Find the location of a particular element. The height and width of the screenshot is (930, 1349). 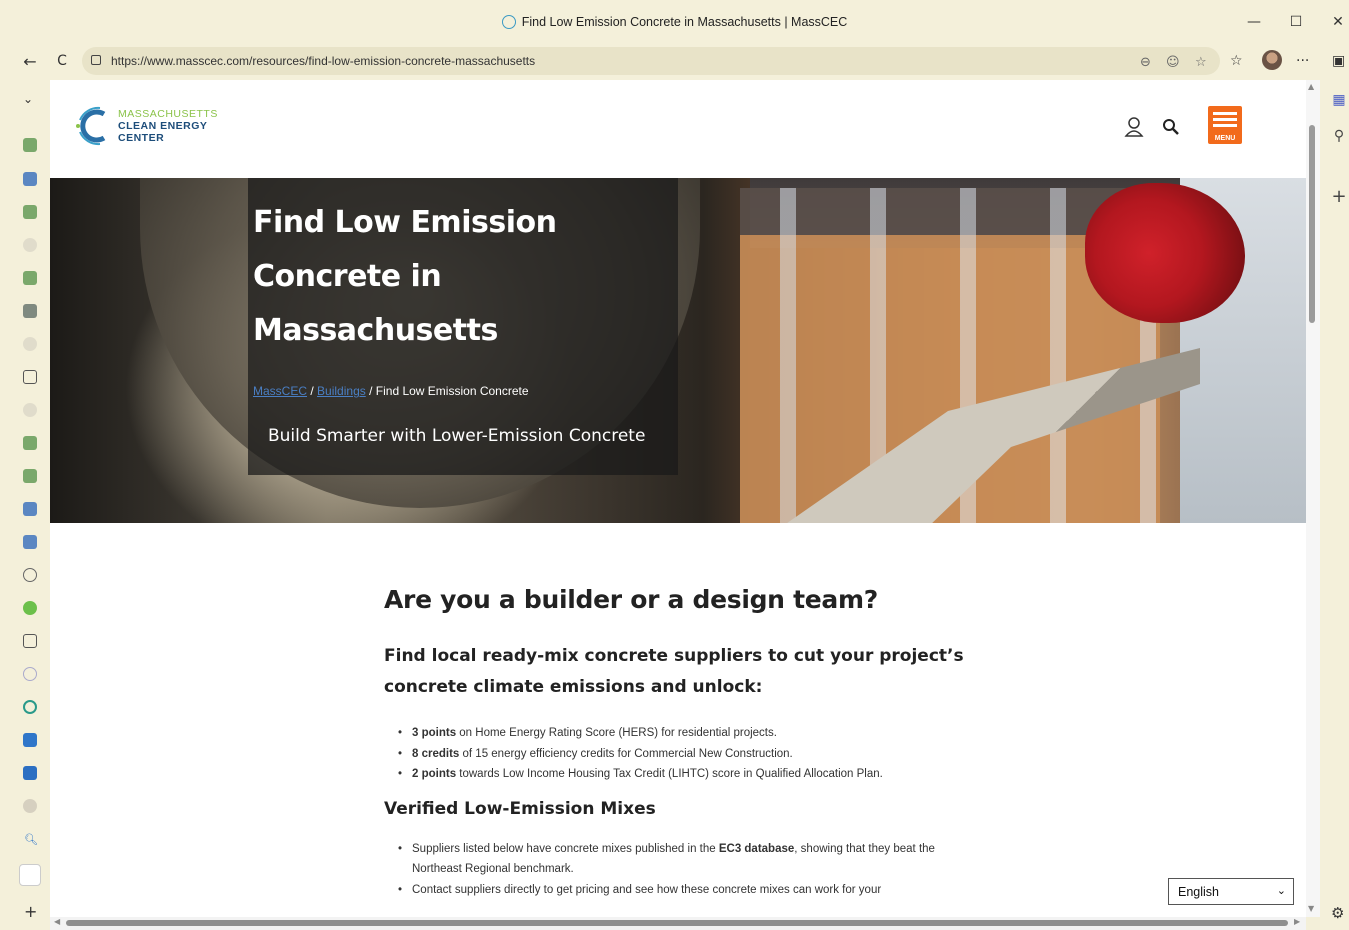

add-sidebar-app-icon: + is located at coordinates (1339, 196).